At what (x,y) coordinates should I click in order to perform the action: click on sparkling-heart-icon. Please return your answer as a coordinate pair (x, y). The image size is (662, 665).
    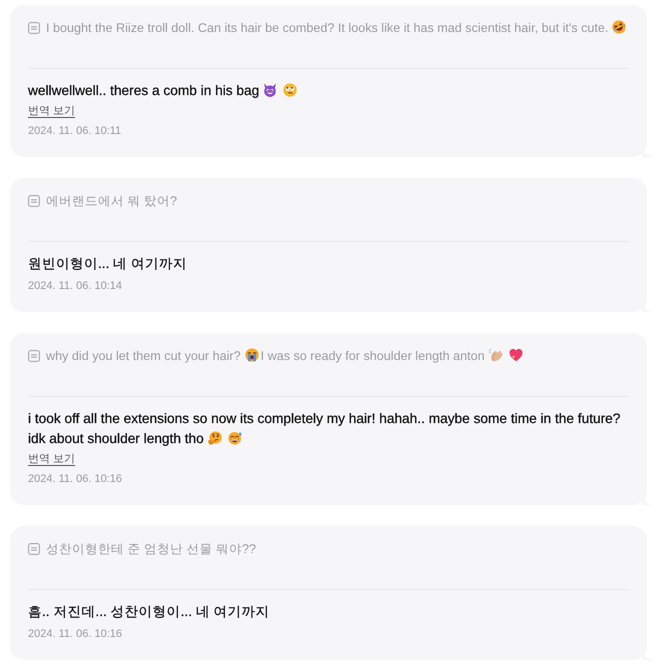
    Looking at the image, I should click on (515, 355).